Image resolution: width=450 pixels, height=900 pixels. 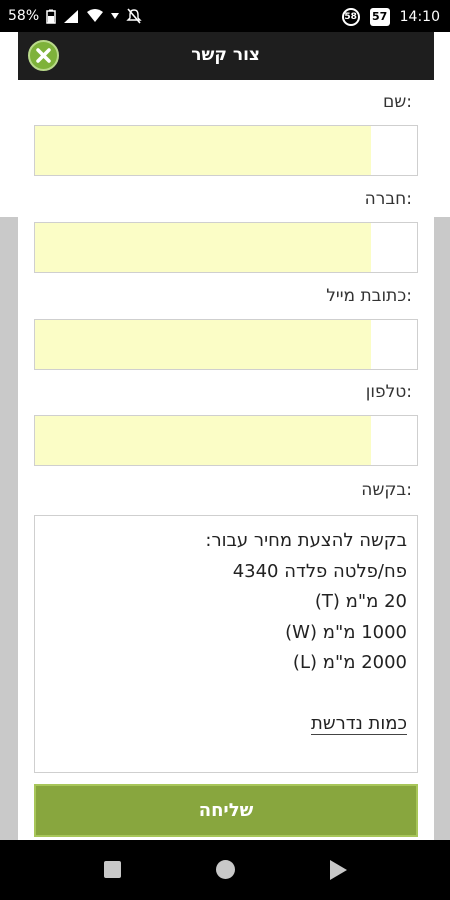 I want to click on company-field, so click(x=226, y=247).